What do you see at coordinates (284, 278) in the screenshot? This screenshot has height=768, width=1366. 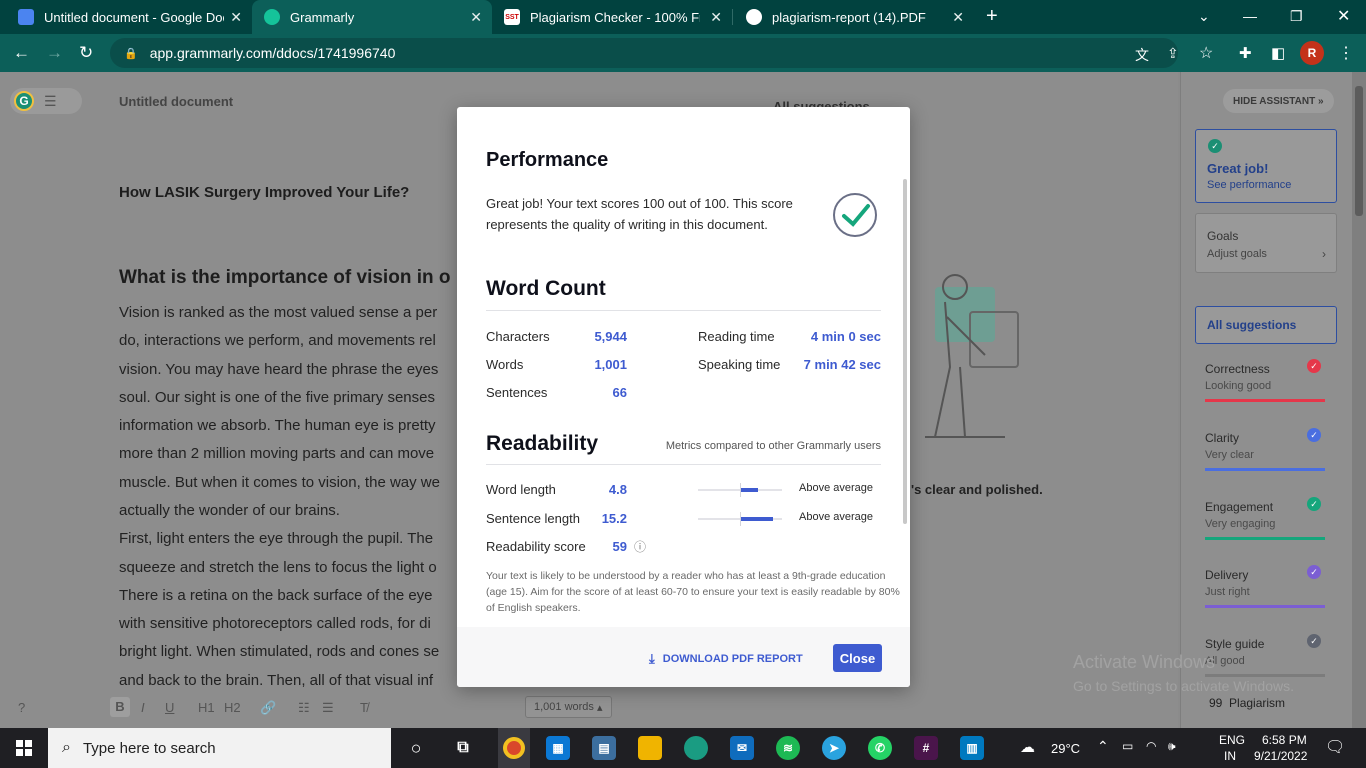 I see `document-heading-2: What is the importance of vision in o` at bounding box center [284, 278].